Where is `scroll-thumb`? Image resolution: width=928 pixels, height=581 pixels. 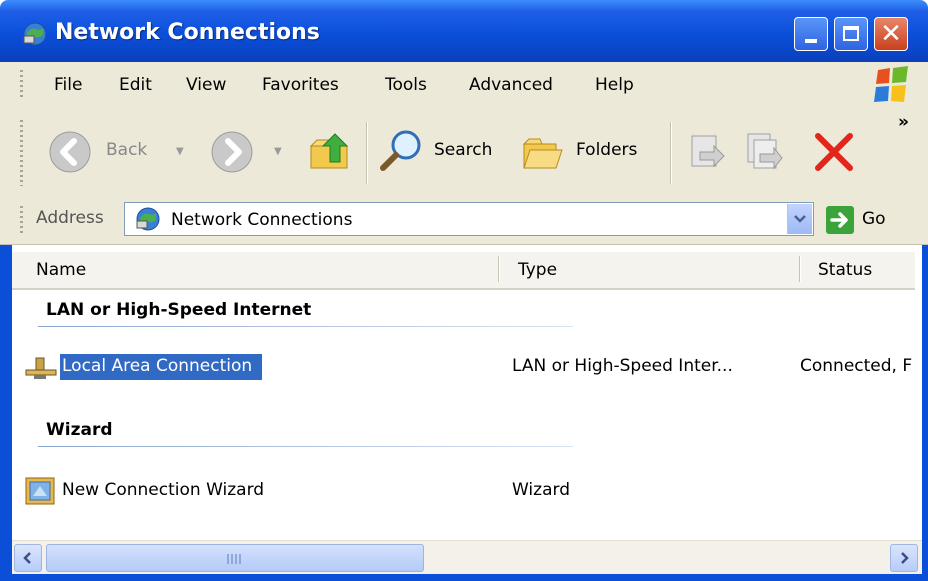 scroll-thumb is located at coordinates (235, 558).